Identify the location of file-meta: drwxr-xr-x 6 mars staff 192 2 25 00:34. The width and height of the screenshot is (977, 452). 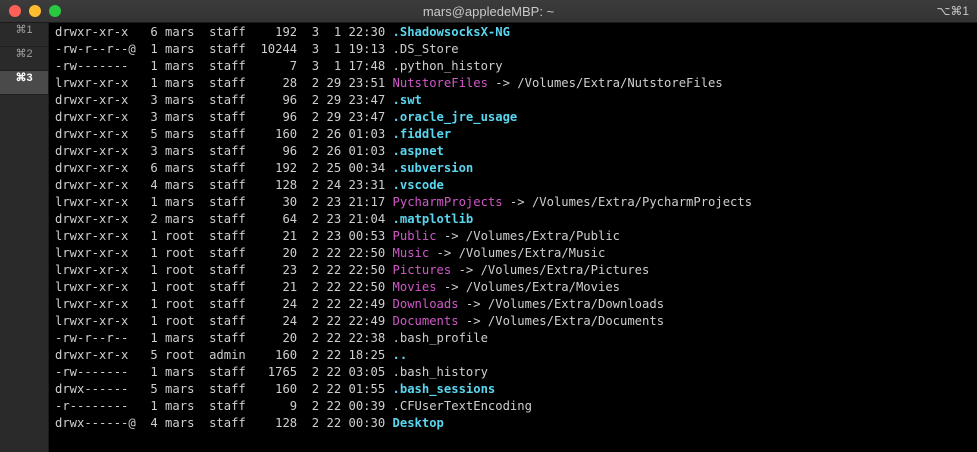
(224, 168).